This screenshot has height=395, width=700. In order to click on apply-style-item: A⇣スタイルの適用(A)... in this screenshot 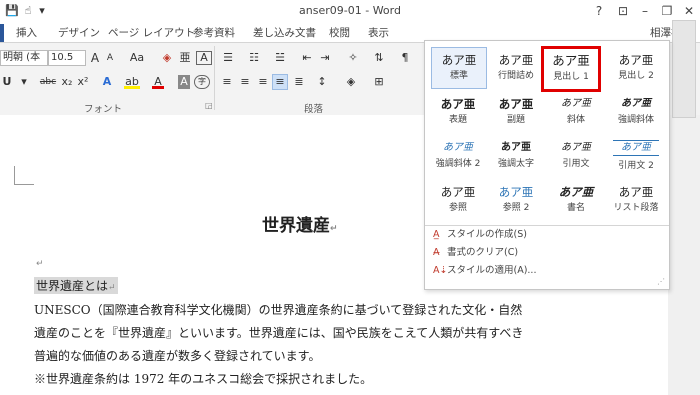, I will do `click(484, 271)`.